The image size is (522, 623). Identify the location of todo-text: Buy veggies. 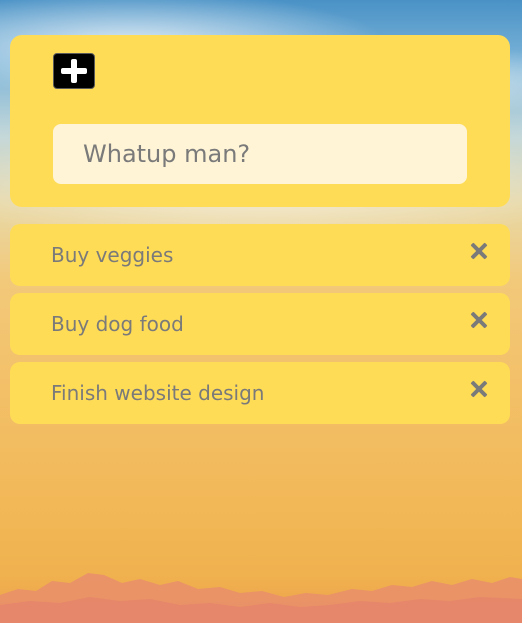
(112, 255).